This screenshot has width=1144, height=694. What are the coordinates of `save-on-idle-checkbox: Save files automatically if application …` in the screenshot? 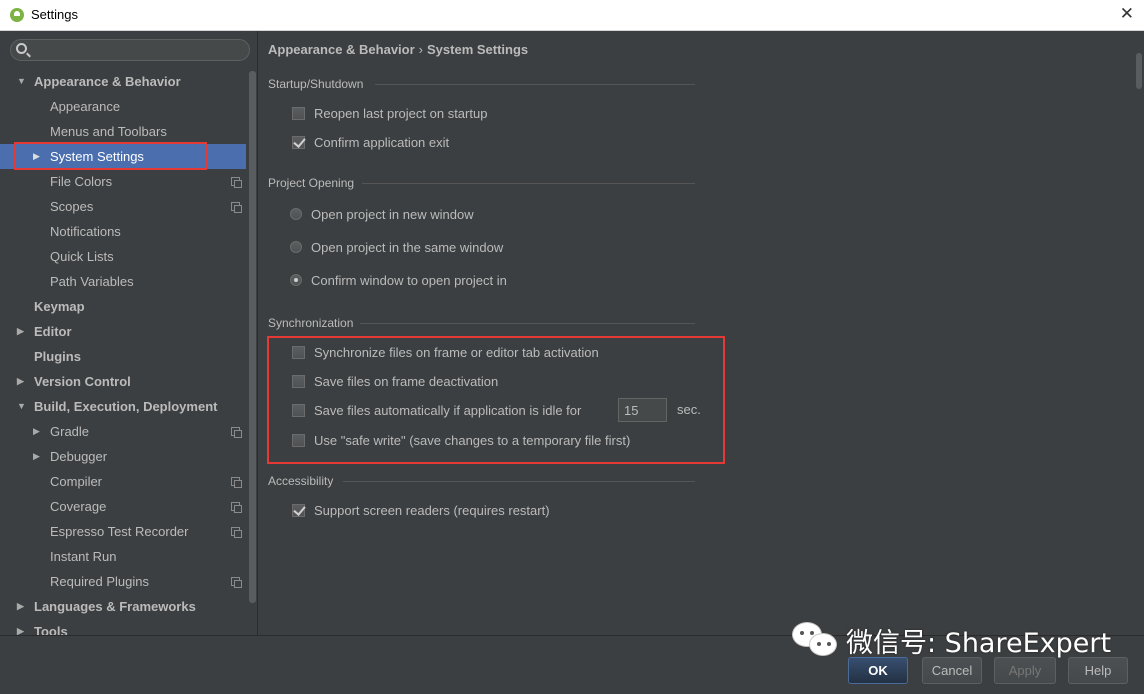 It's located at (436, 410).